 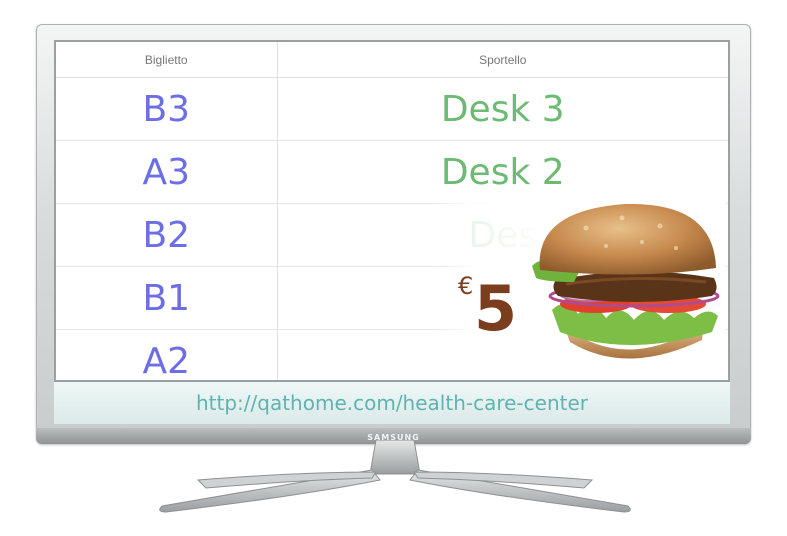 I want to click on burger-ad: € 5, so click(x=580, y=286).